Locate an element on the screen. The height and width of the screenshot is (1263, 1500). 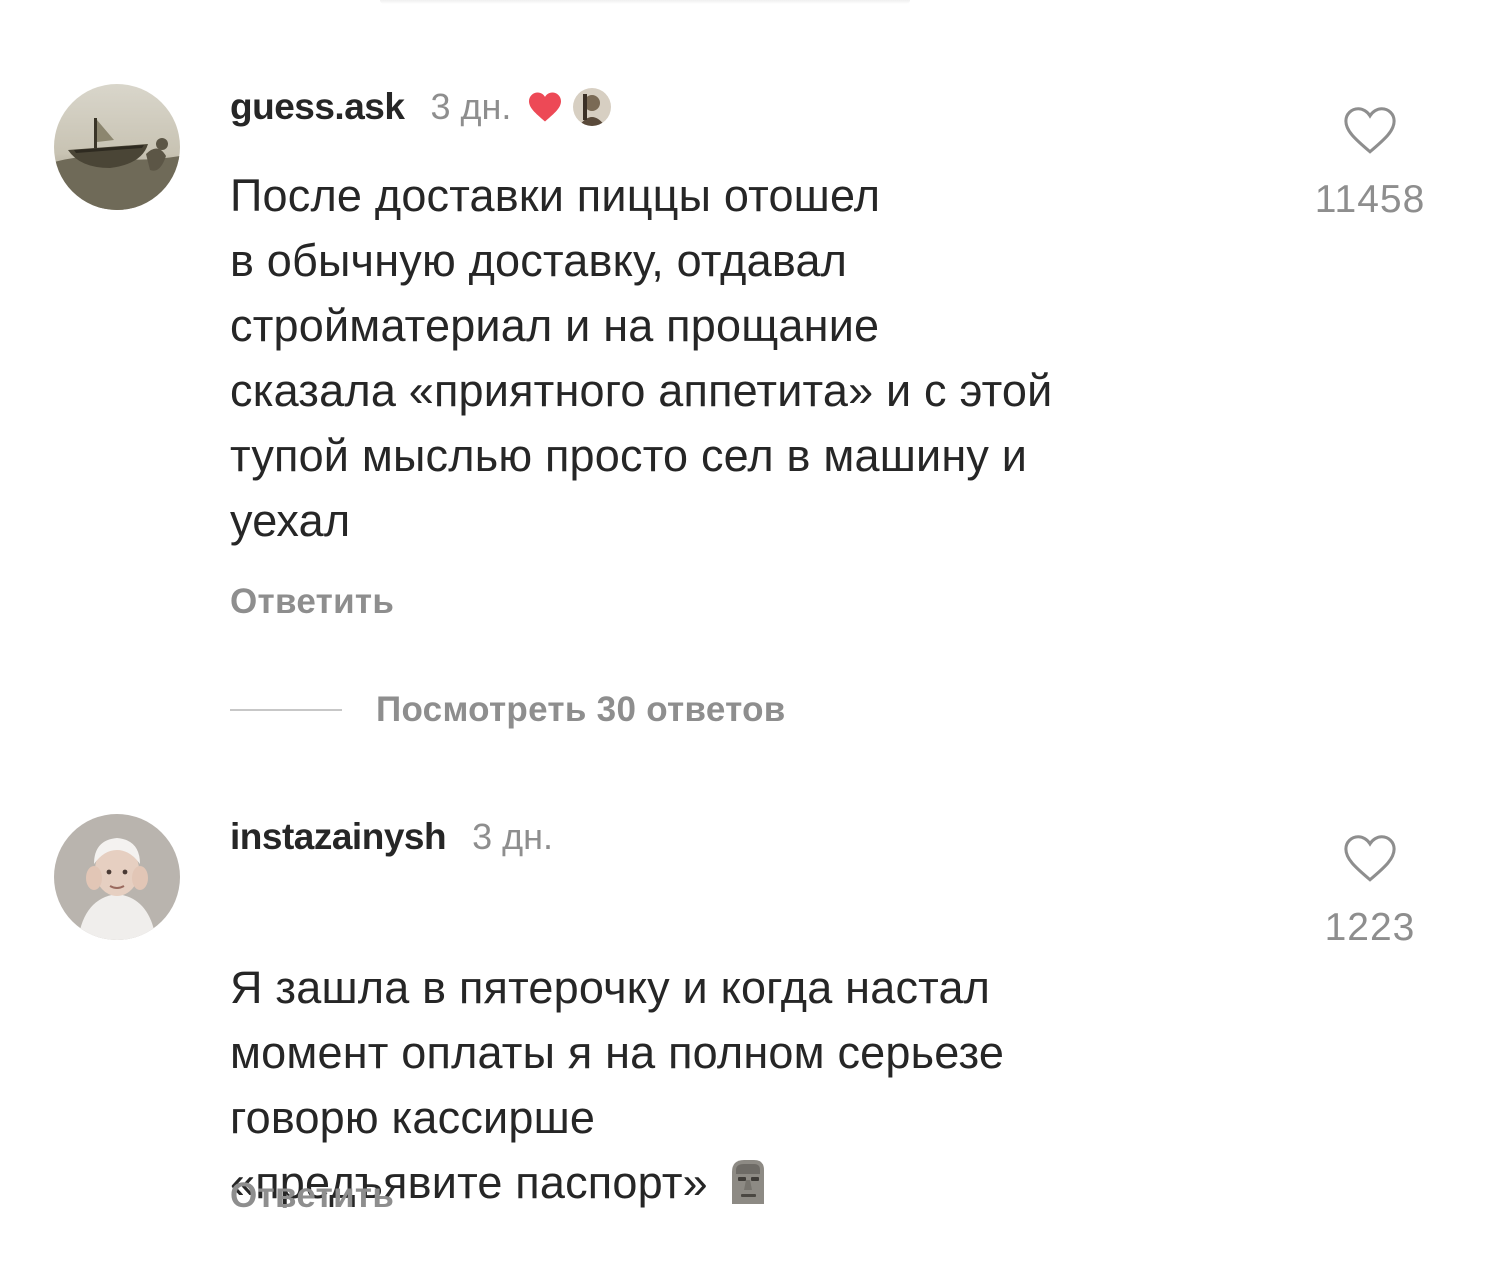
username: guess.ask is located at coordinates (317, 107).